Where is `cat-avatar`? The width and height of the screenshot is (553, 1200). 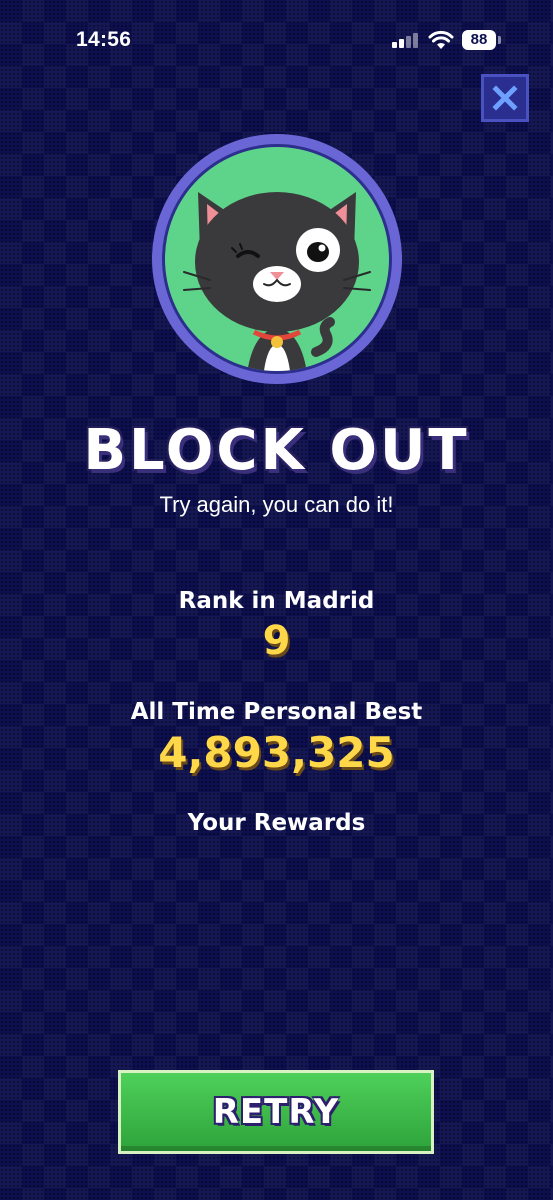 cat-avatar is located at coordinates (277, 259).